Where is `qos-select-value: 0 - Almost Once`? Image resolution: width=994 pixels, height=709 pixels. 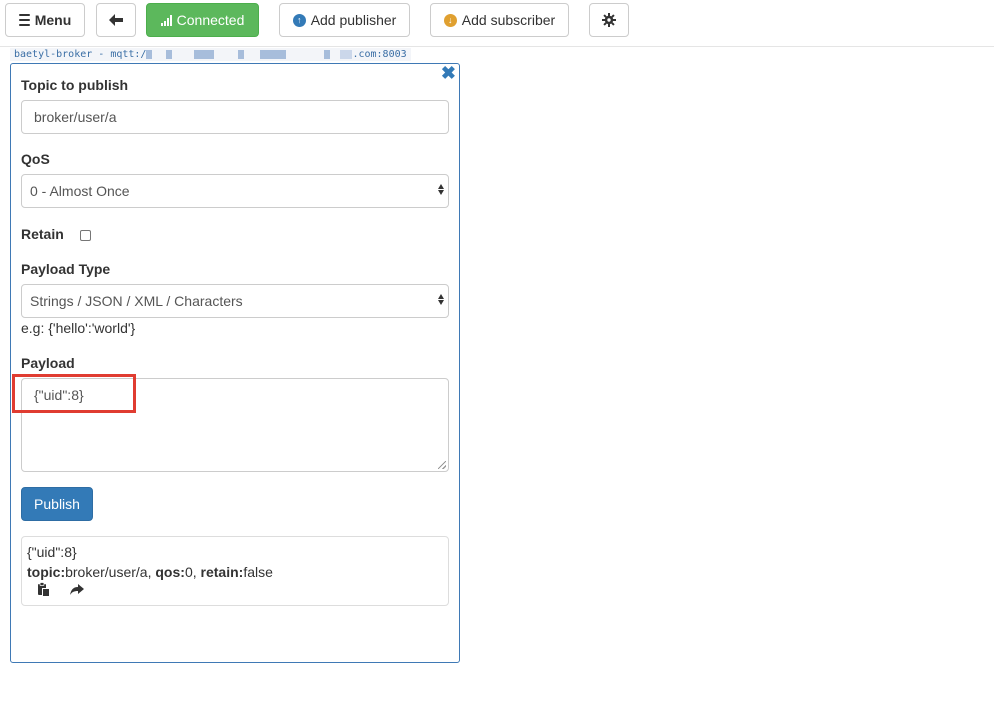
qos-select-value: 0 - Almost Once is located at coordinates (80, 191).